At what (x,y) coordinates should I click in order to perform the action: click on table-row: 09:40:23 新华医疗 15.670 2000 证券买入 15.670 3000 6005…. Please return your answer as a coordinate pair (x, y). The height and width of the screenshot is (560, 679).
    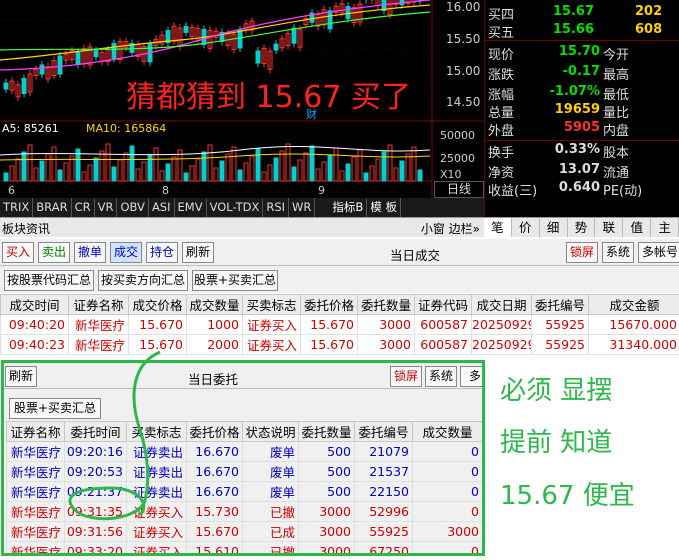
    Looking at the image, I should click on (339, 344).